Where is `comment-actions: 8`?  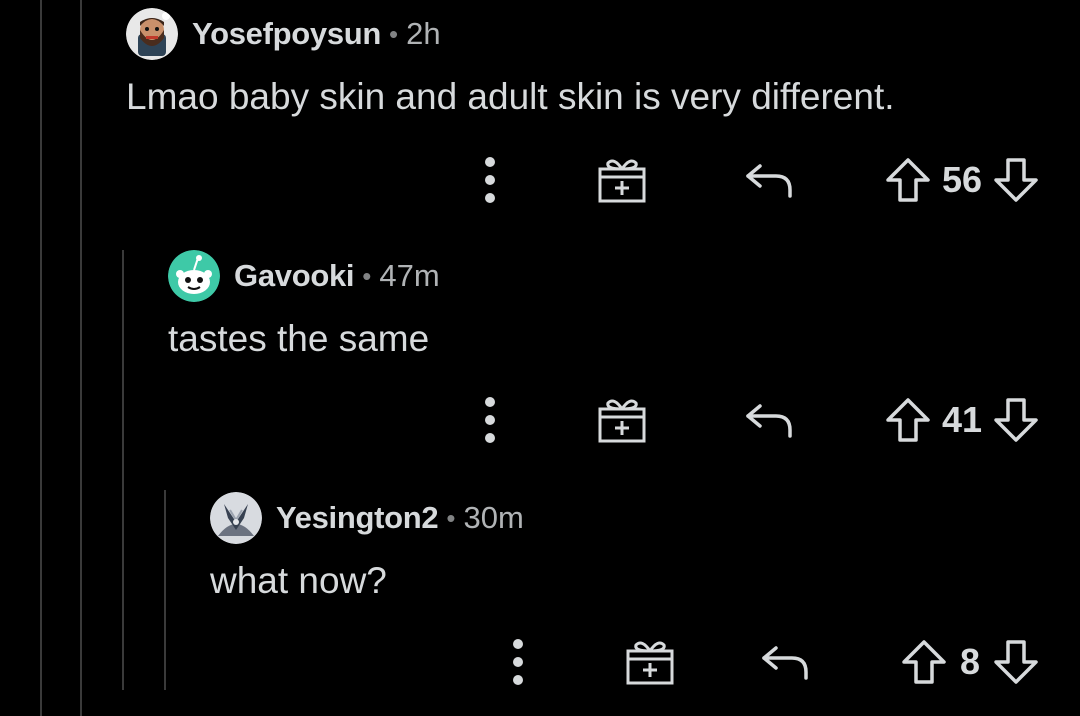
comment-actions: 8 is located at coordinates (776, 662).